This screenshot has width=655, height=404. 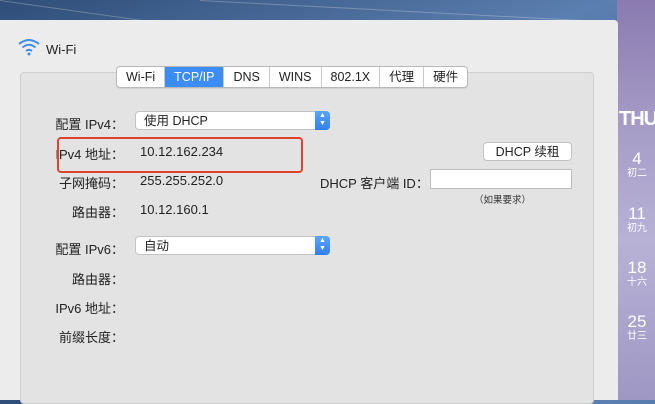 What do you see at coordinates (503, 200) in the screenshot?
I see `dhcp-client-id-note: （如果要求）` at bounding box center [503, 200].